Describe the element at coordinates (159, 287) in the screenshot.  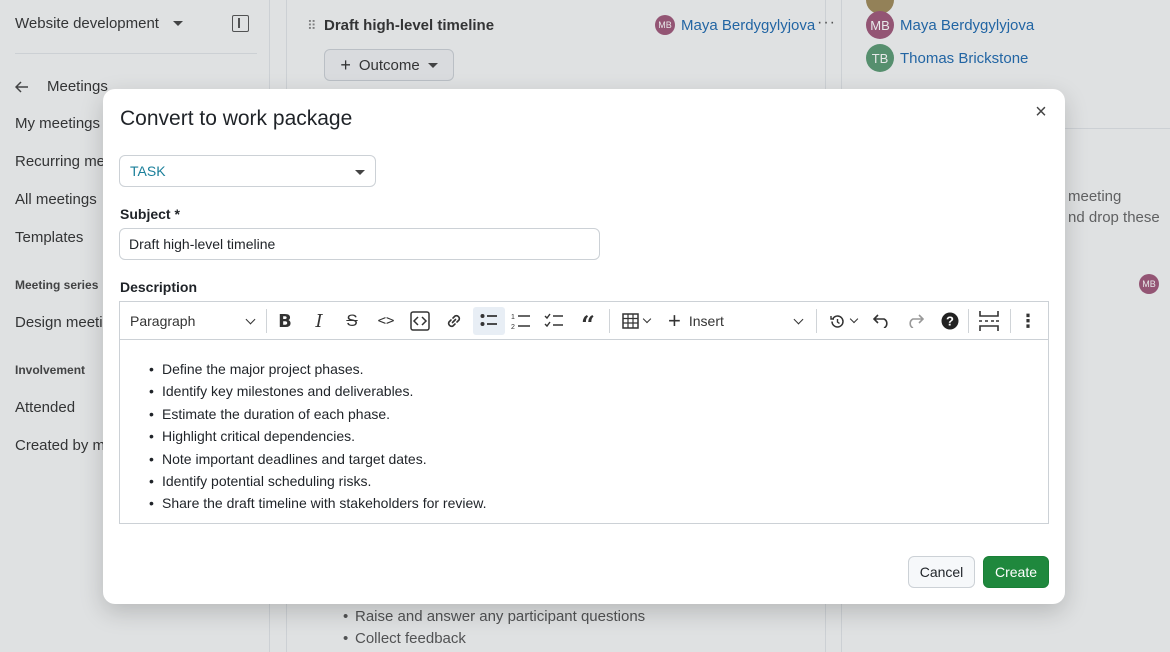
I see `description-label: Description` at that location.